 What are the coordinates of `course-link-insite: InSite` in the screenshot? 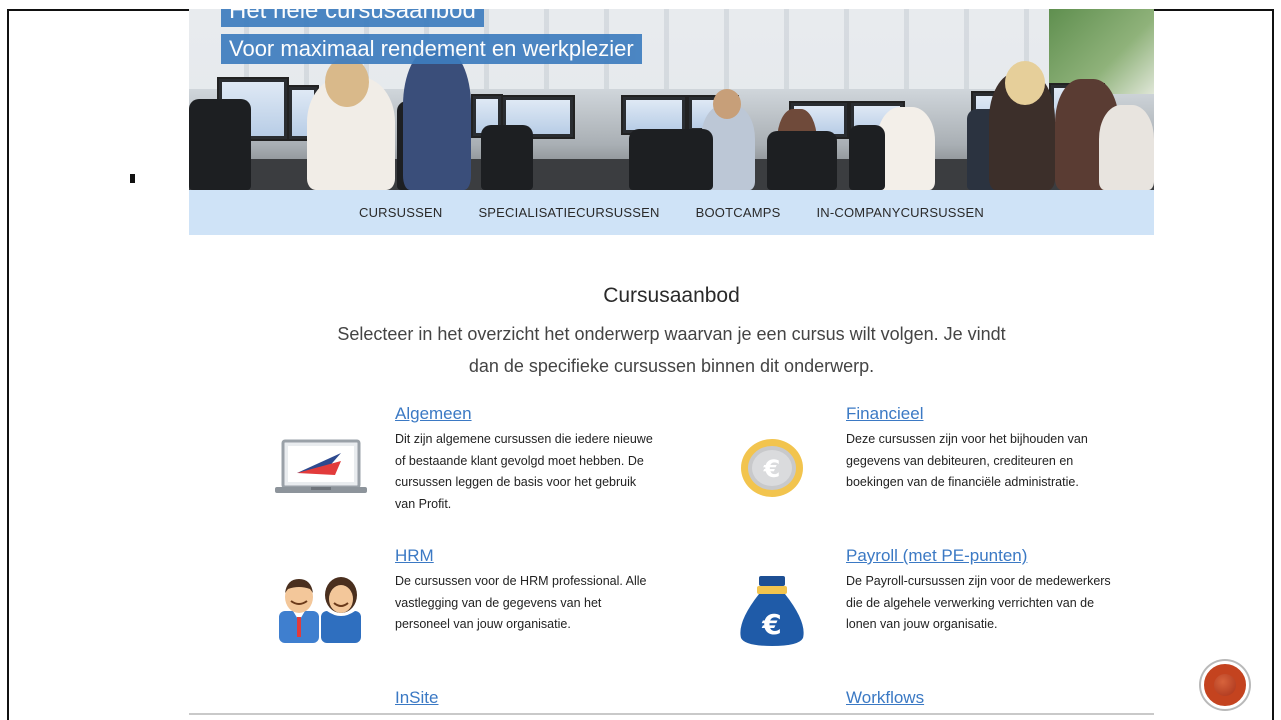 It's located at (525, 698).